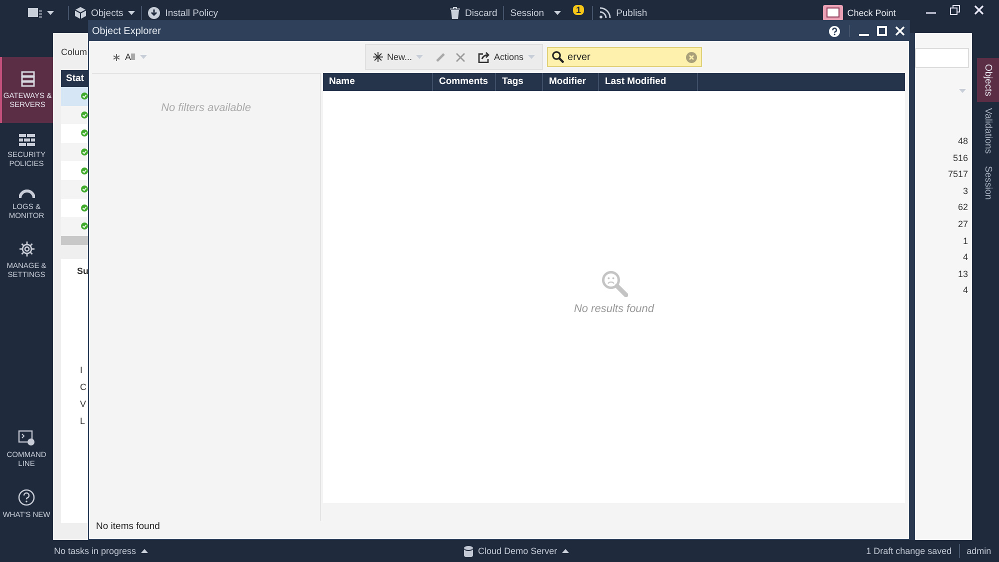 The image size is (999, 562). What do you see at coordinates (960, 157) in the screenshot?
I see `count: 516` at bounding box center [960, 157].